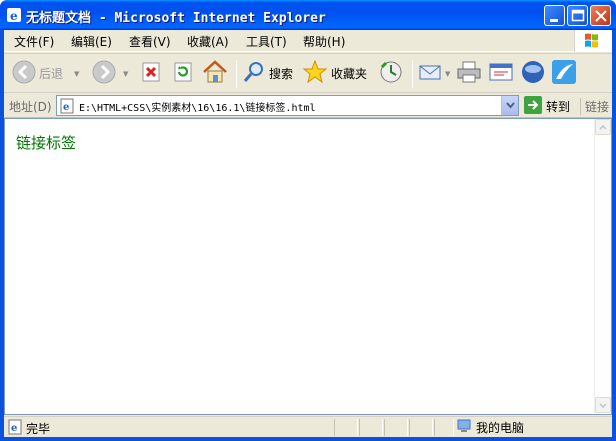 This screenshot has height=441, width=616. What do you see at coordinates (34, 41) in the screenshot?
I see `menu-file: 文件(F)` at bounding box center [34, 41].